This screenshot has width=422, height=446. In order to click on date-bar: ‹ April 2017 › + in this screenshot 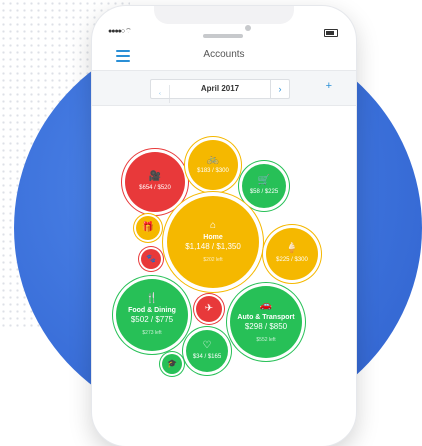, I will do `click(224, 88)`.